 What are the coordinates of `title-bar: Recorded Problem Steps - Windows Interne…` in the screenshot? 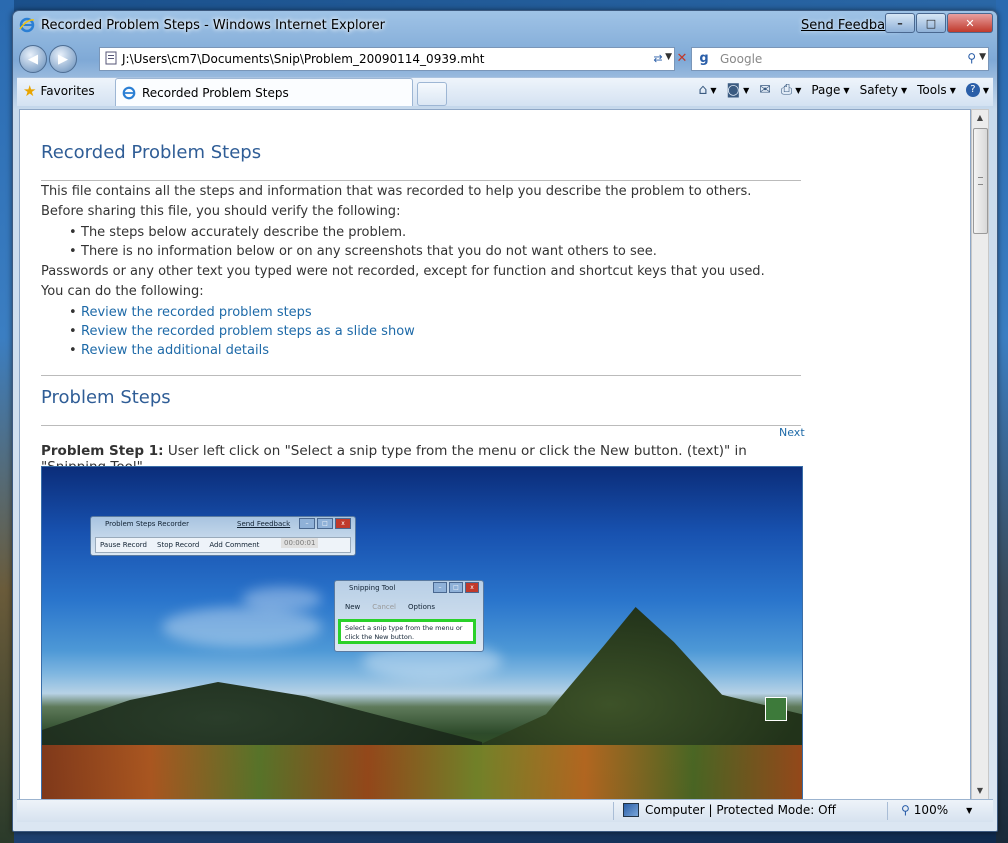 It's located at (505, 26).